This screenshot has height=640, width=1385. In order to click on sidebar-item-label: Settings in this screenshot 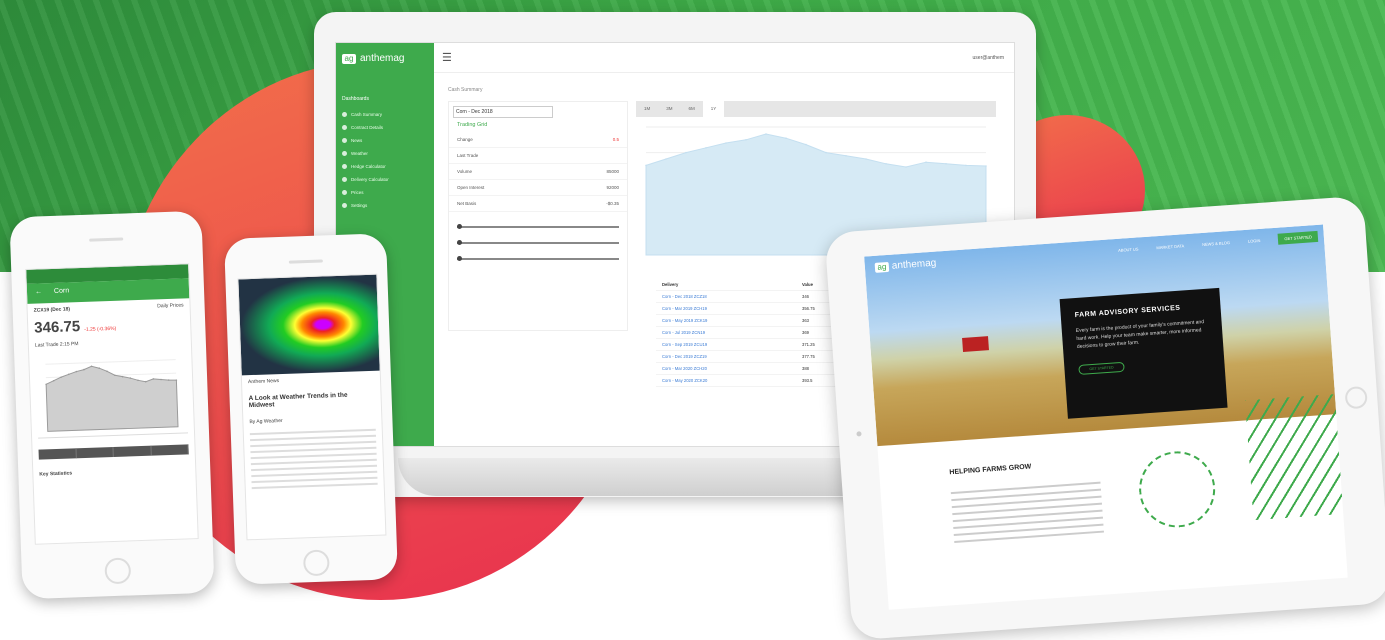, I will do `click(359, 205)`.